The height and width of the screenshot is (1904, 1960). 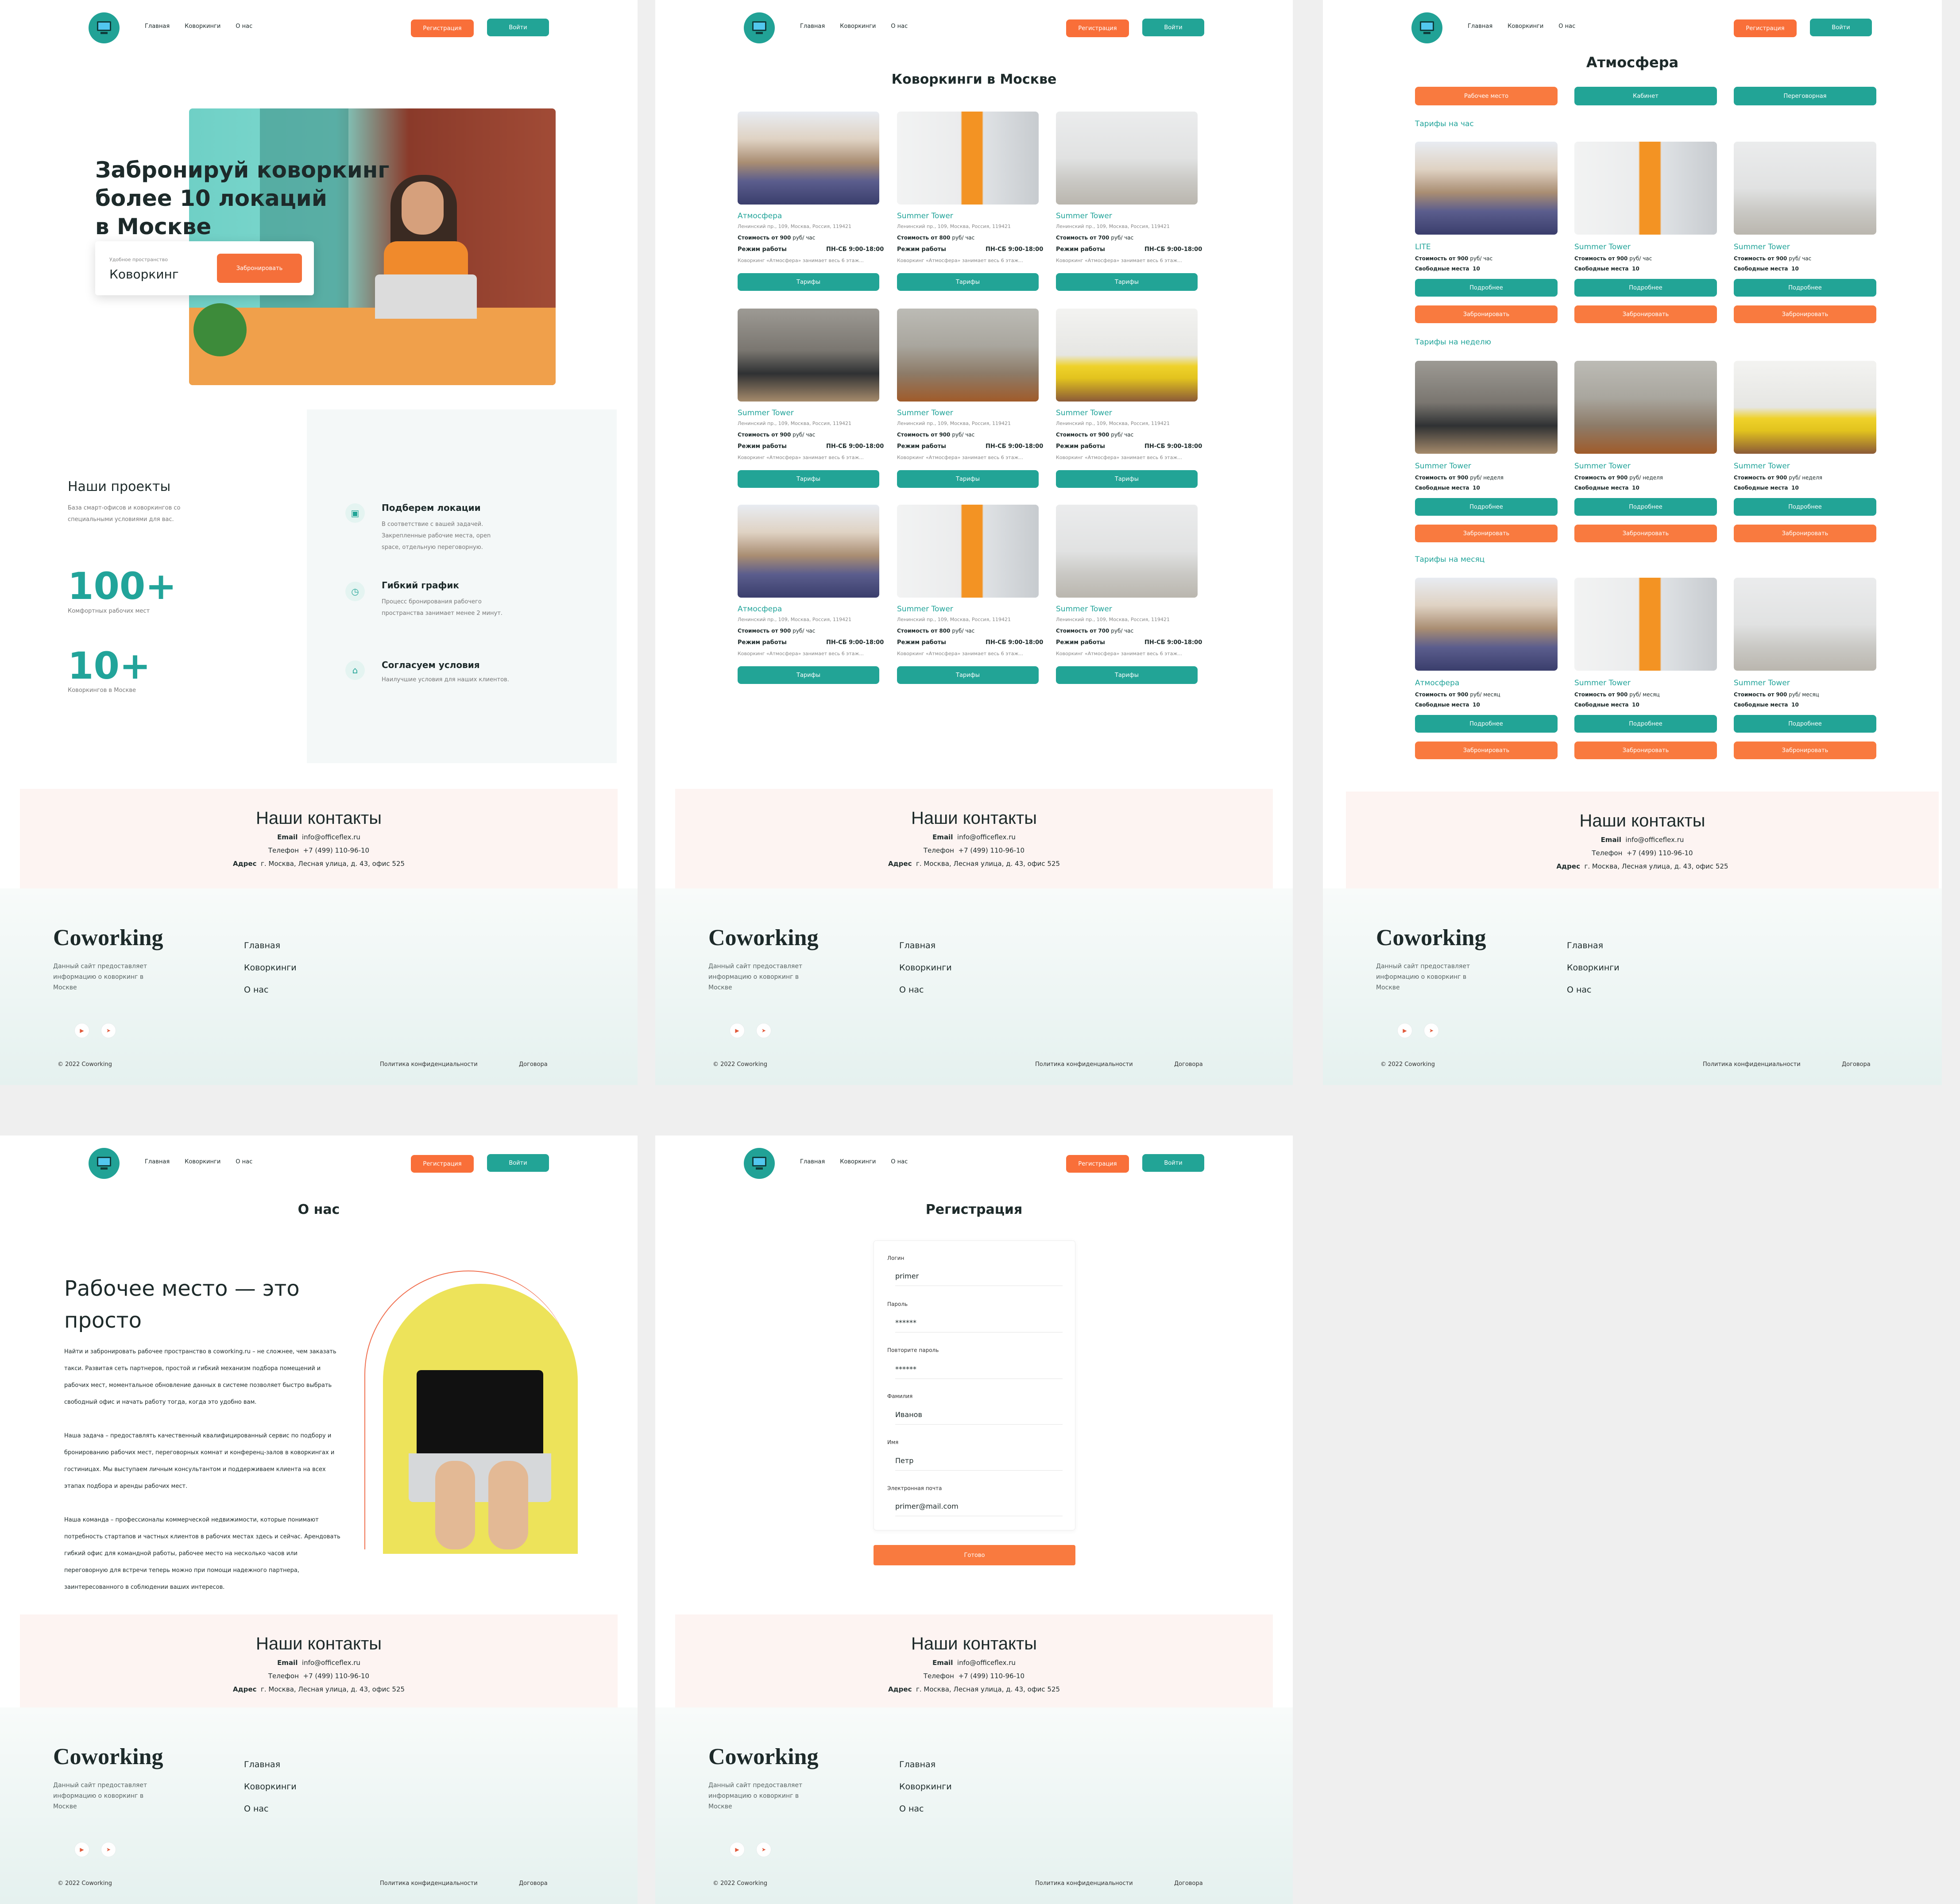 I want to click on tab-cabinet: Кабинет, so click(x=1645, y=96).